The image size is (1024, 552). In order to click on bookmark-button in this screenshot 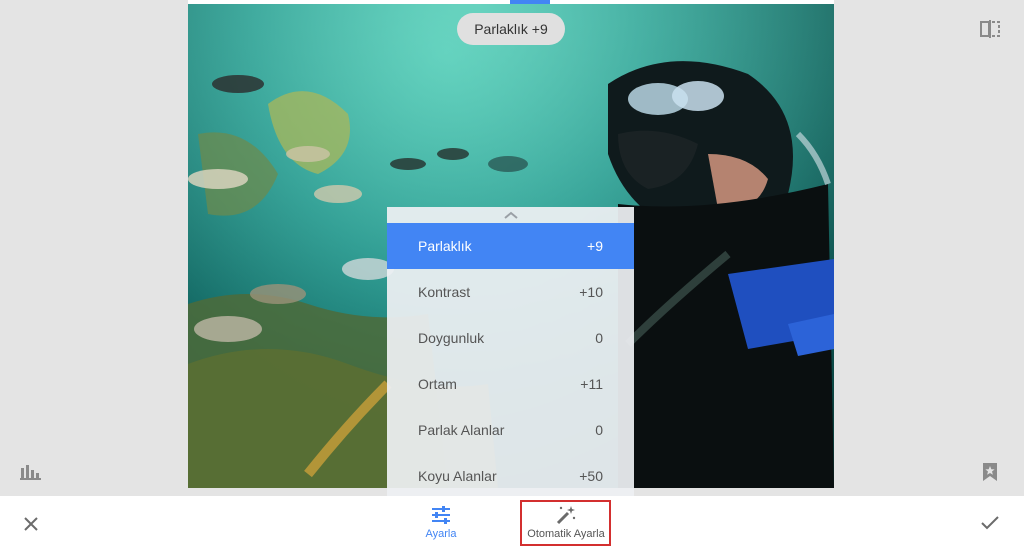, I will do `click(990, 474)`.